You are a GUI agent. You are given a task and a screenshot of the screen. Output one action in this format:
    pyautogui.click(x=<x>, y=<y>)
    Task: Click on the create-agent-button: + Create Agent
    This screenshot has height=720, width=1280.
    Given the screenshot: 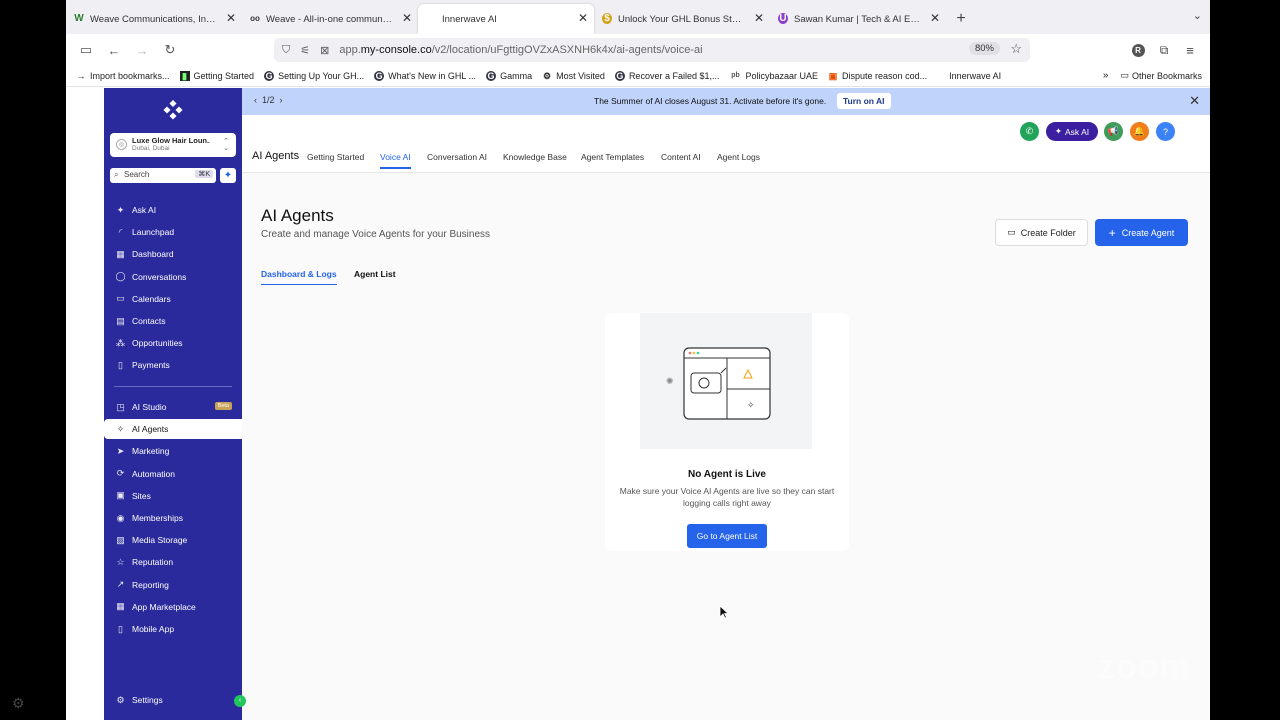 What is the action you would take?
    pyautogui.click(x=1141, y=232)
    